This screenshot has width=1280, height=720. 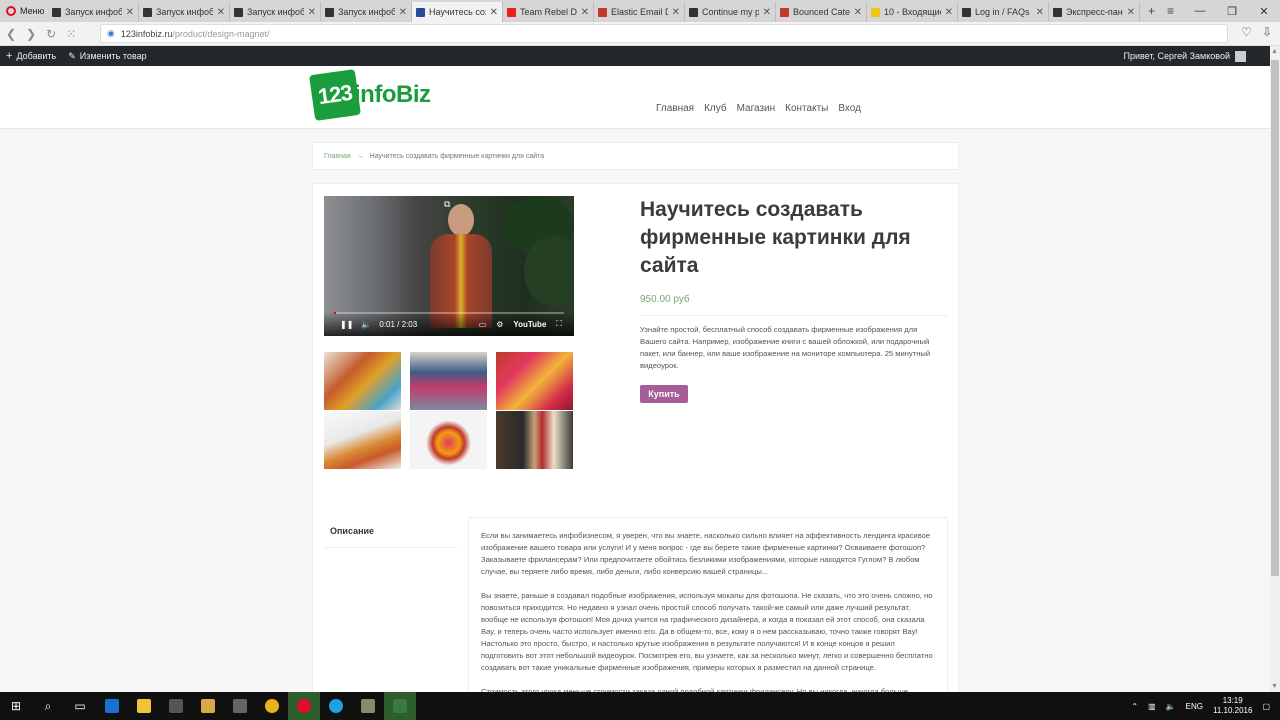 I want to click on nav-item: Магазин, so click(x=756, y=108).